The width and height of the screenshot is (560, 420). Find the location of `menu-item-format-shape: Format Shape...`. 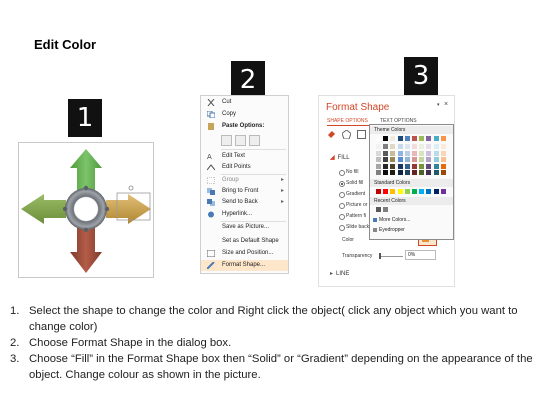

menu-item-format-shape: Format Shape... is located at coordinates (244, 265).